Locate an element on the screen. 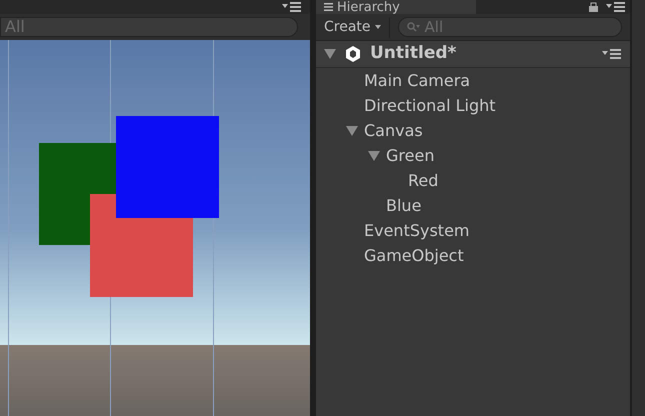 The width and height of the screenshot is (645, 416). create-button: Create is located at coordinates (357, 27).